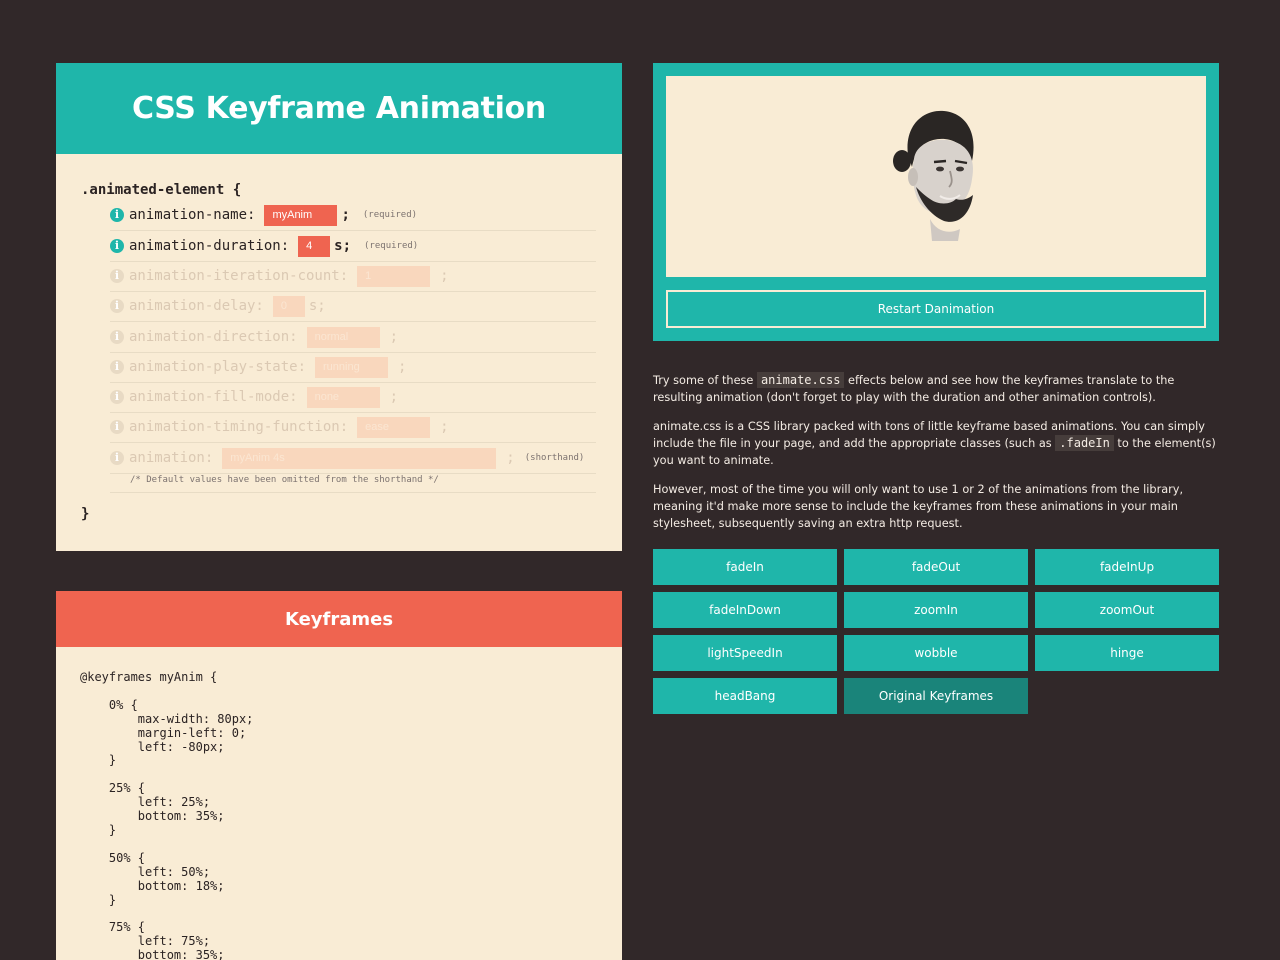  What do you see at coordinates (554, 458) in the screenshot?
I see `shorthand-note: (shorthand)` at bounding box center [554, 458].